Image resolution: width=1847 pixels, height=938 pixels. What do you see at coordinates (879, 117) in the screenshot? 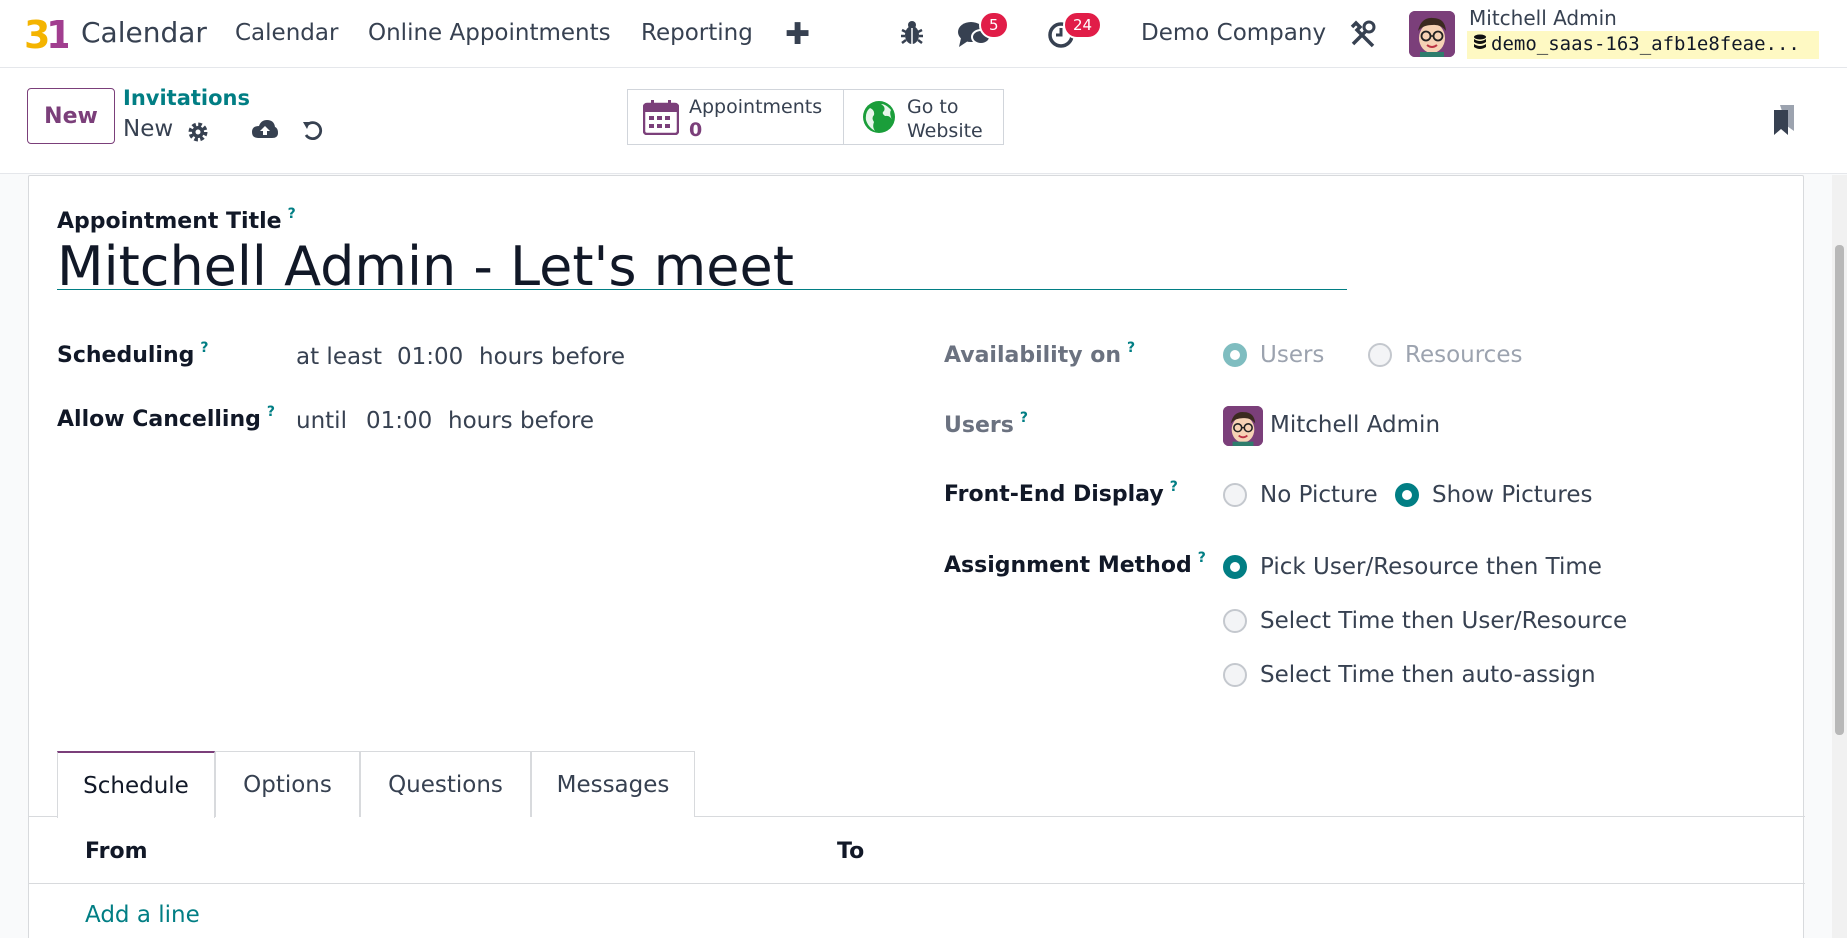
I see `globe-icon` at bounding box center [879, 117].